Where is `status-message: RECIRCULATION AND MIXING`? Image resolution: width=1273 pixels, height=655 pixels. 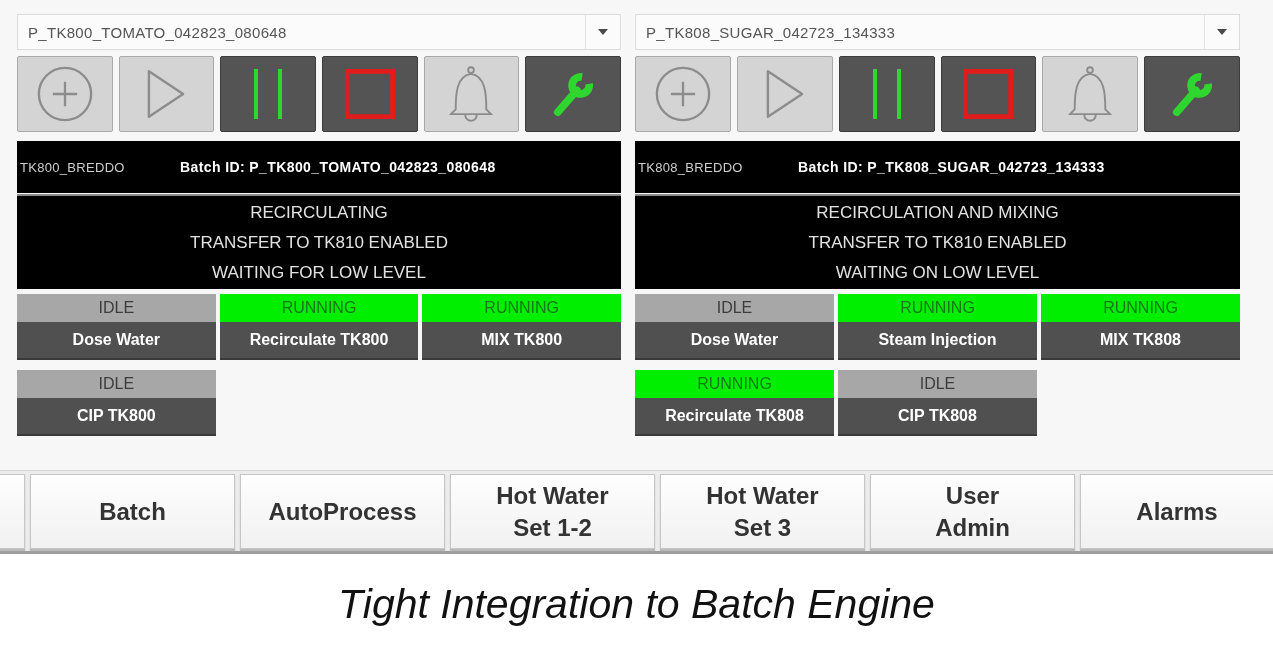 status-message: RECIRCULATION AND MIXING is located at coordinates (937, 212).